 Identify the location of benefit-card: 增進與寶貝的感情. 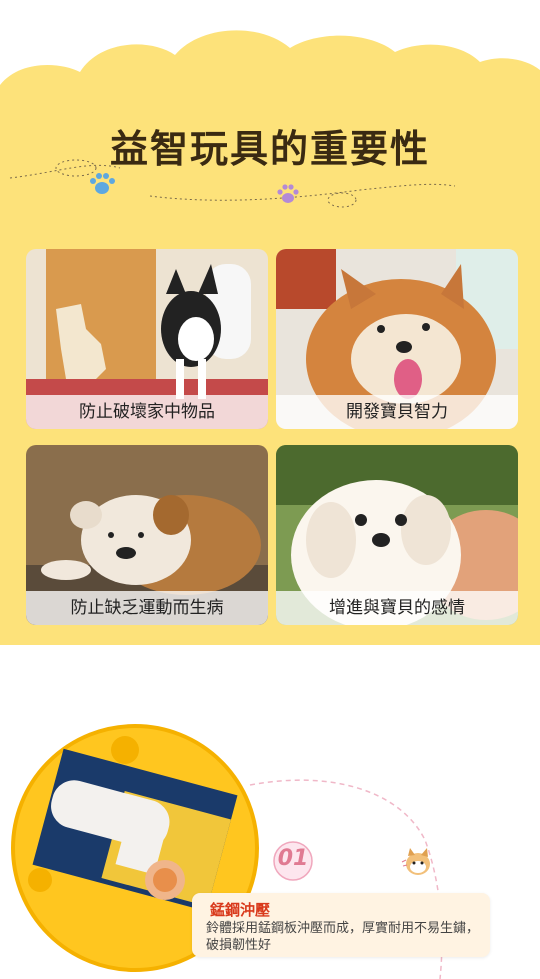
(397, 535).